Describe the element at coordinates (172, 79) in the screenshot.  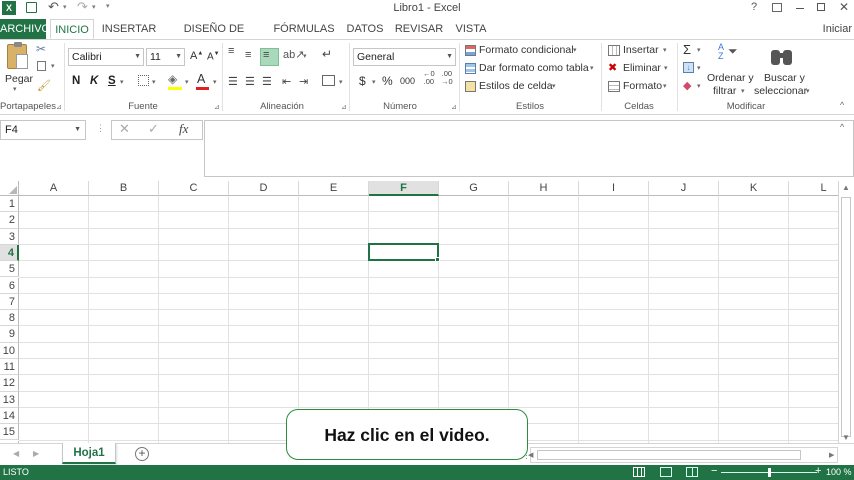
I see `fill-color-icon: ◈` at that location.